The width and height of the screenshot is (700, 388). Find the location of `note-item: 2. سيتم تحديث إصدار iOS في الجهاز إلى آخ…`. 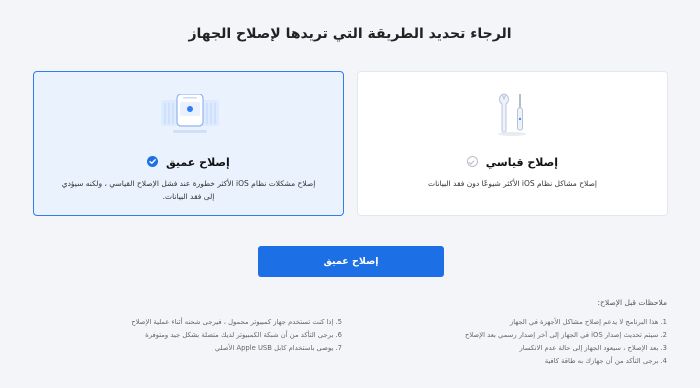

note-item: 2. سيتم تحديث إصدار iOS في الجهاز إلى آخ… is located at coordinates (565, 335).